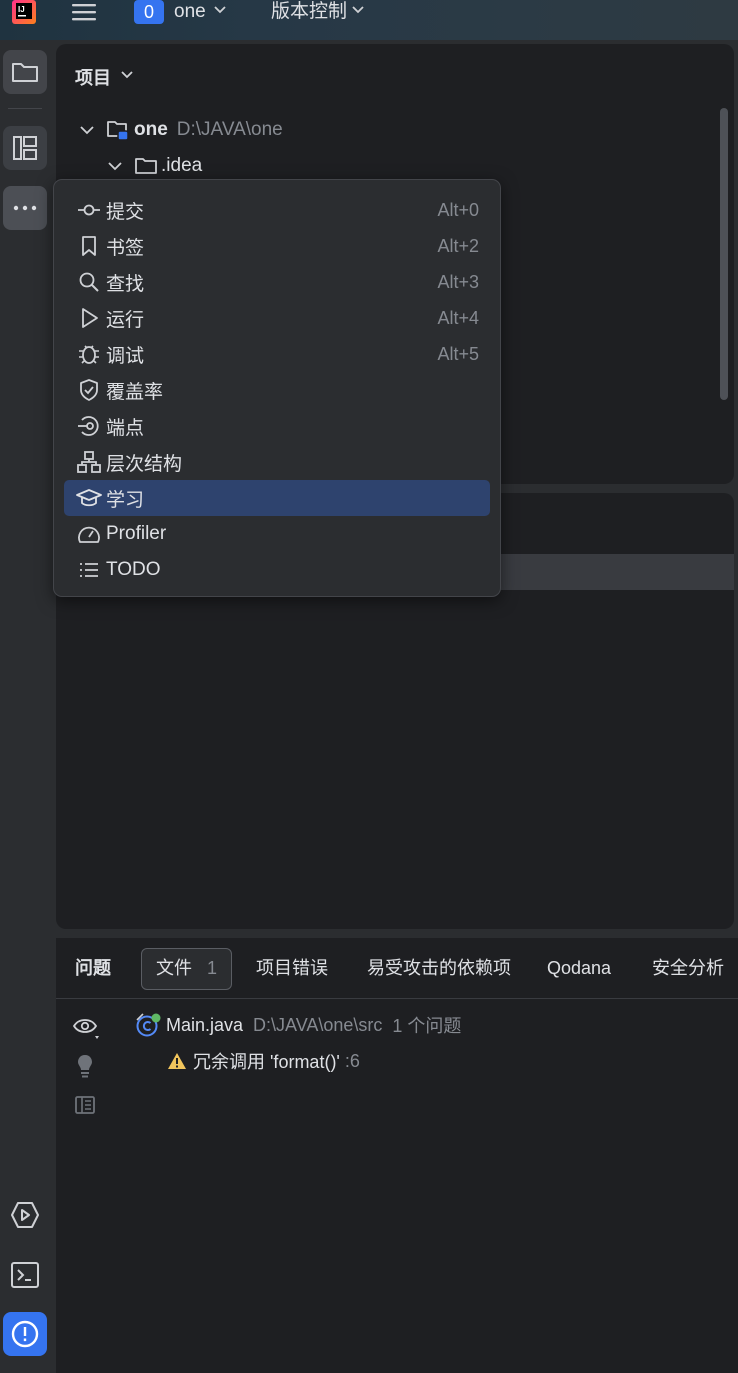  What do you see at coordinates (439, 968) in the screenshot?
I see `tab-vulnerable-deps: 易受攻击的依赖项` at bounding box center [439, 968].